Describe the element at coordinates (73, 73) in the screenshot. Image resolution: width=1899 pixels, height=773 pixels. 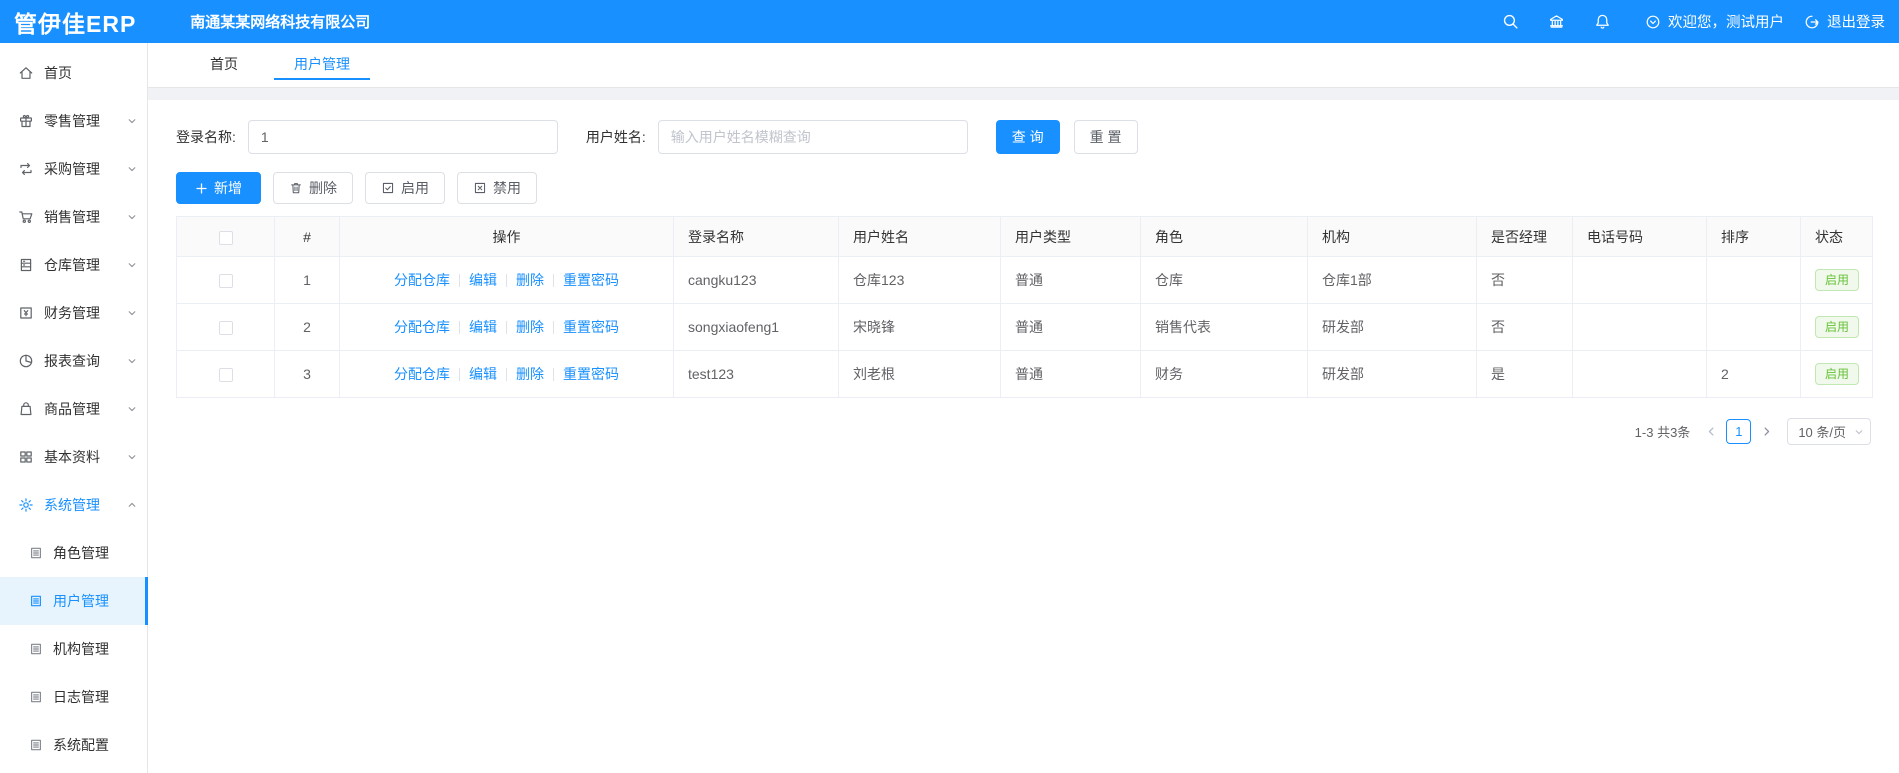
I see `sidebar-item-home: 首页` at that location.